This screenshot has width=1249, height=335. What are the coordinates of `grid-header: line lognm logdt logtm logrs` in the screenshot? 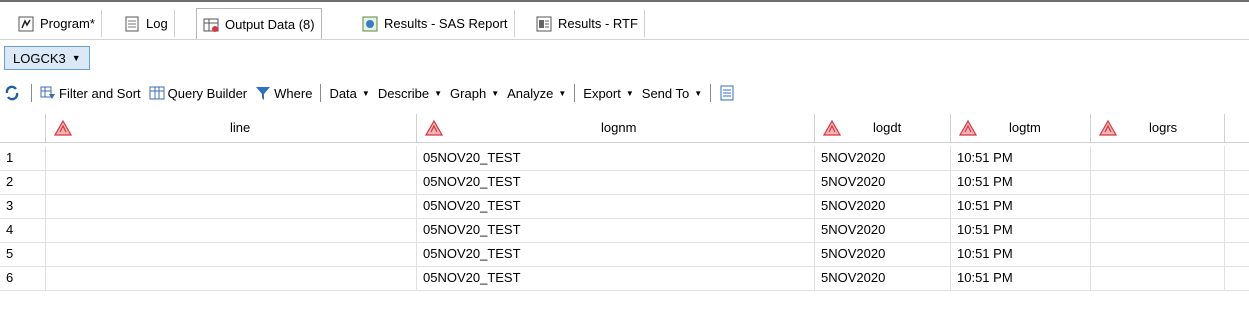 It's located at (624, 128).